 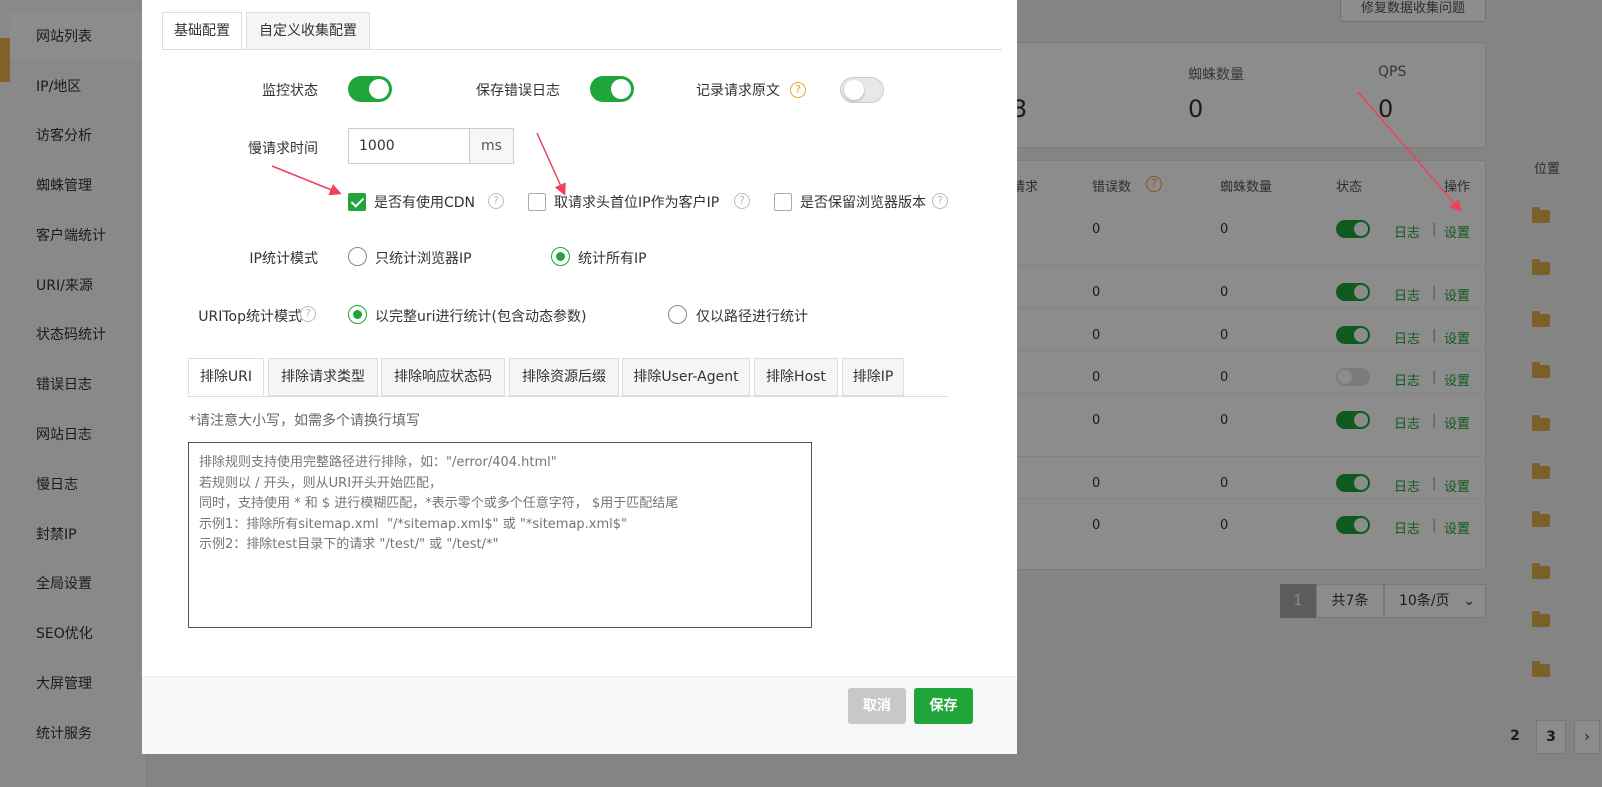 I want to click on arrow-to-cdn, so click(x=306, y=180).